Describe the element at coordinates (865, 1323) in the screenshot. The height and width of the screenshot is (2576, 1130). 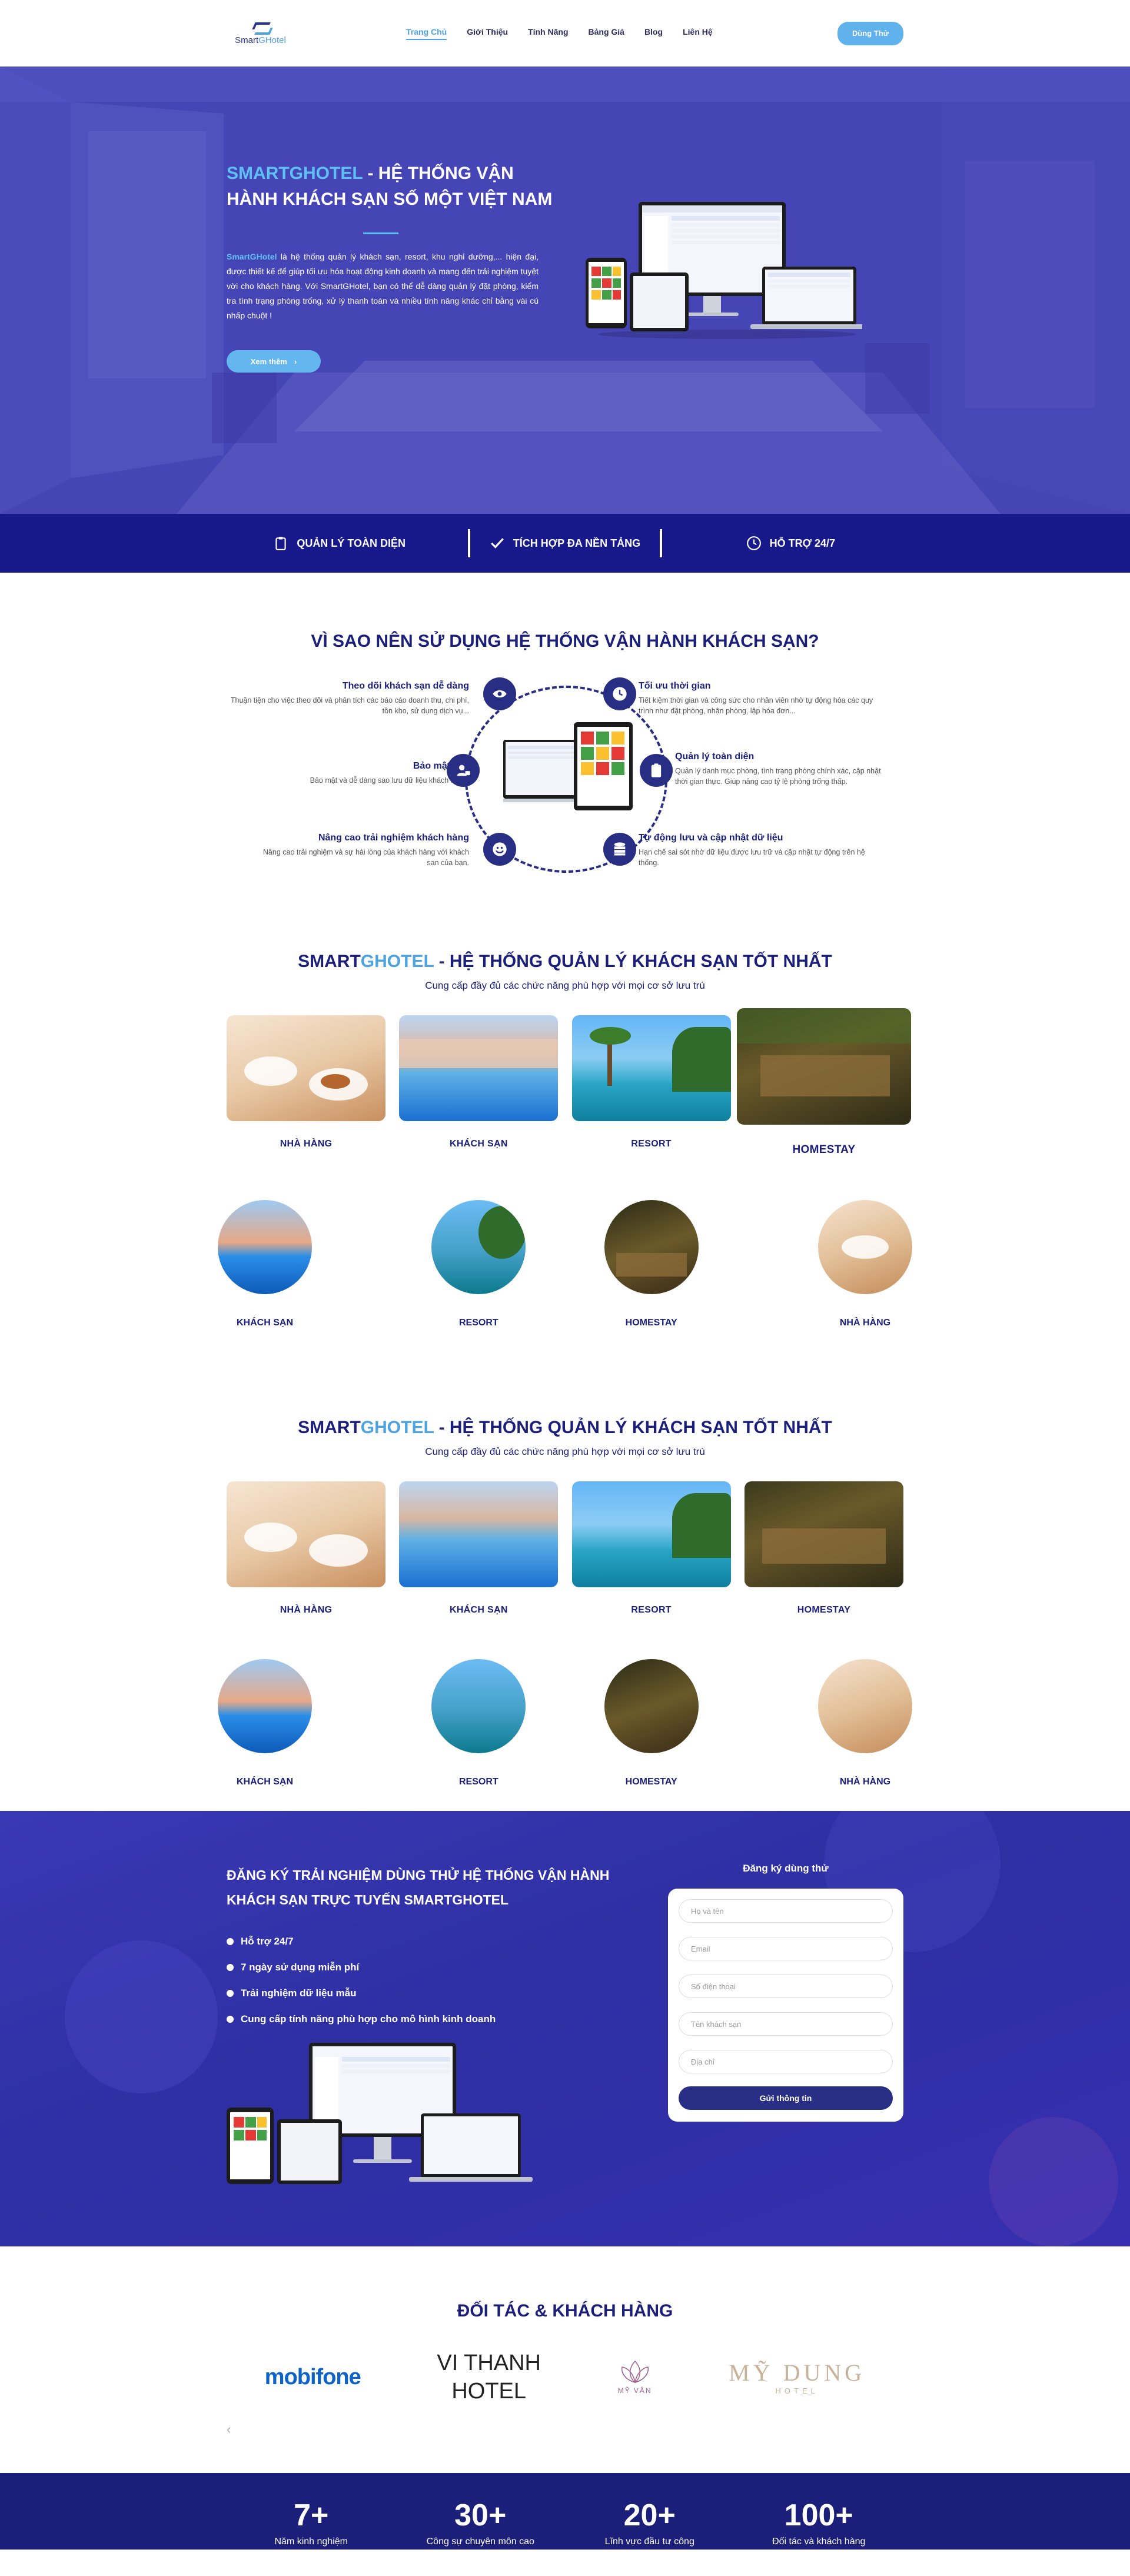
I see `round-label: NHÀ HÀNG` at that location.